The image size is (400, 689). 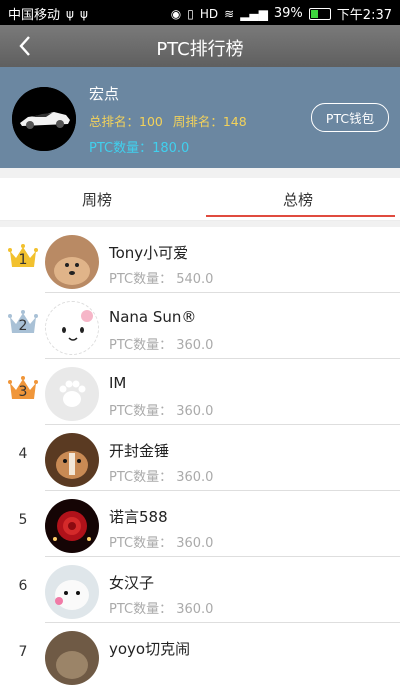 I want to click on ptc-count: PTC数量：180.0, so click(x=139, y=148).